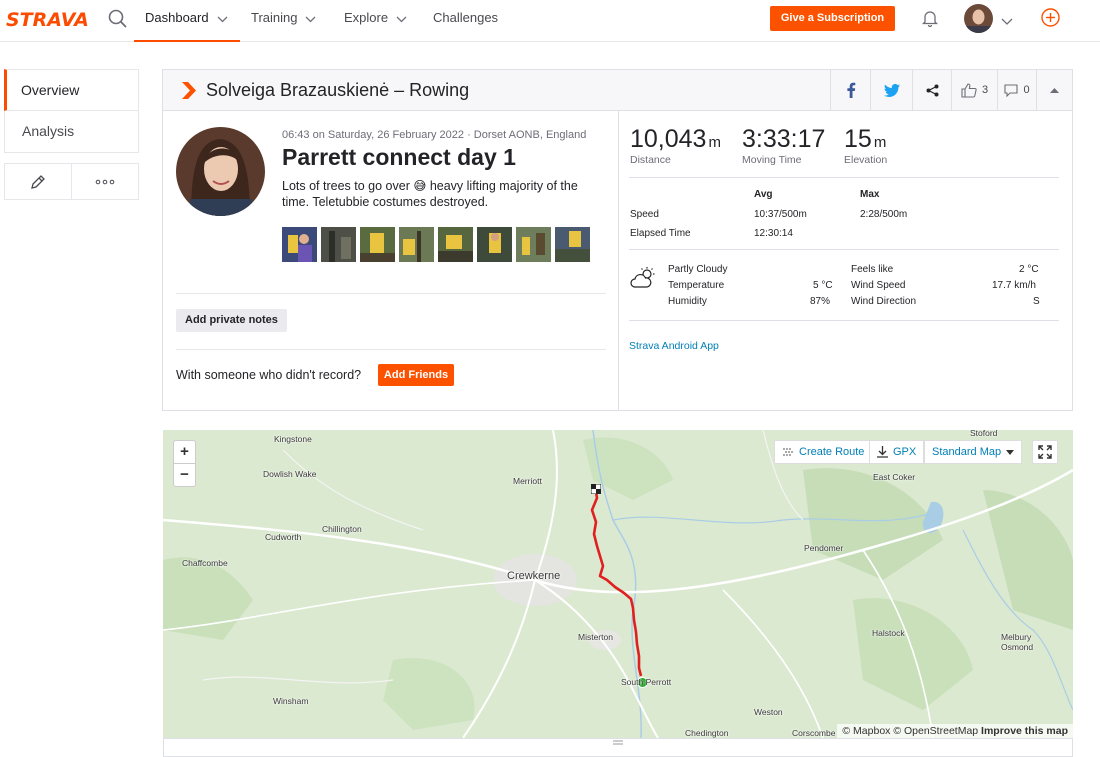 This screenshot has width=1100, height=757. I want to click on more-options-button, so click(104, 181).